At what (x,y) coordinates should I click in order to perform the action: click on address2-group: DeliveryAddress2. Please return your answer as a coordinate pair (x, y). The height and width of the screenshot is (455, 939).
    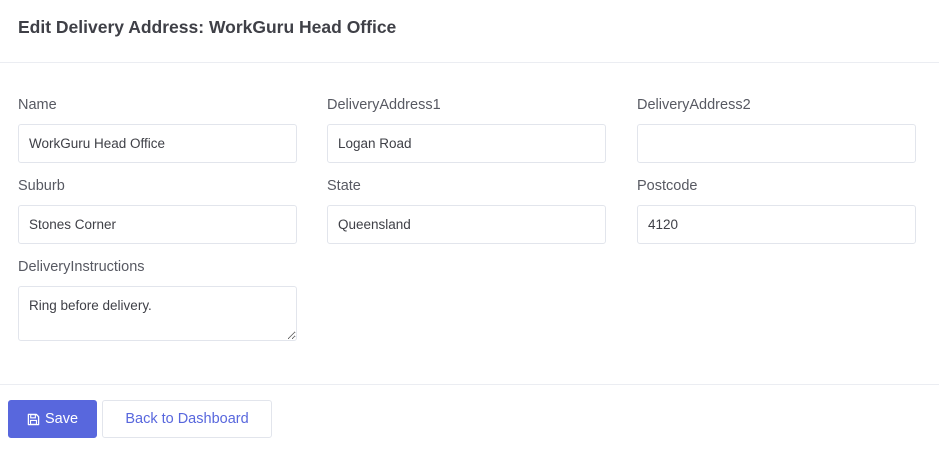
    Looking at the image, I should click on (776, 129).